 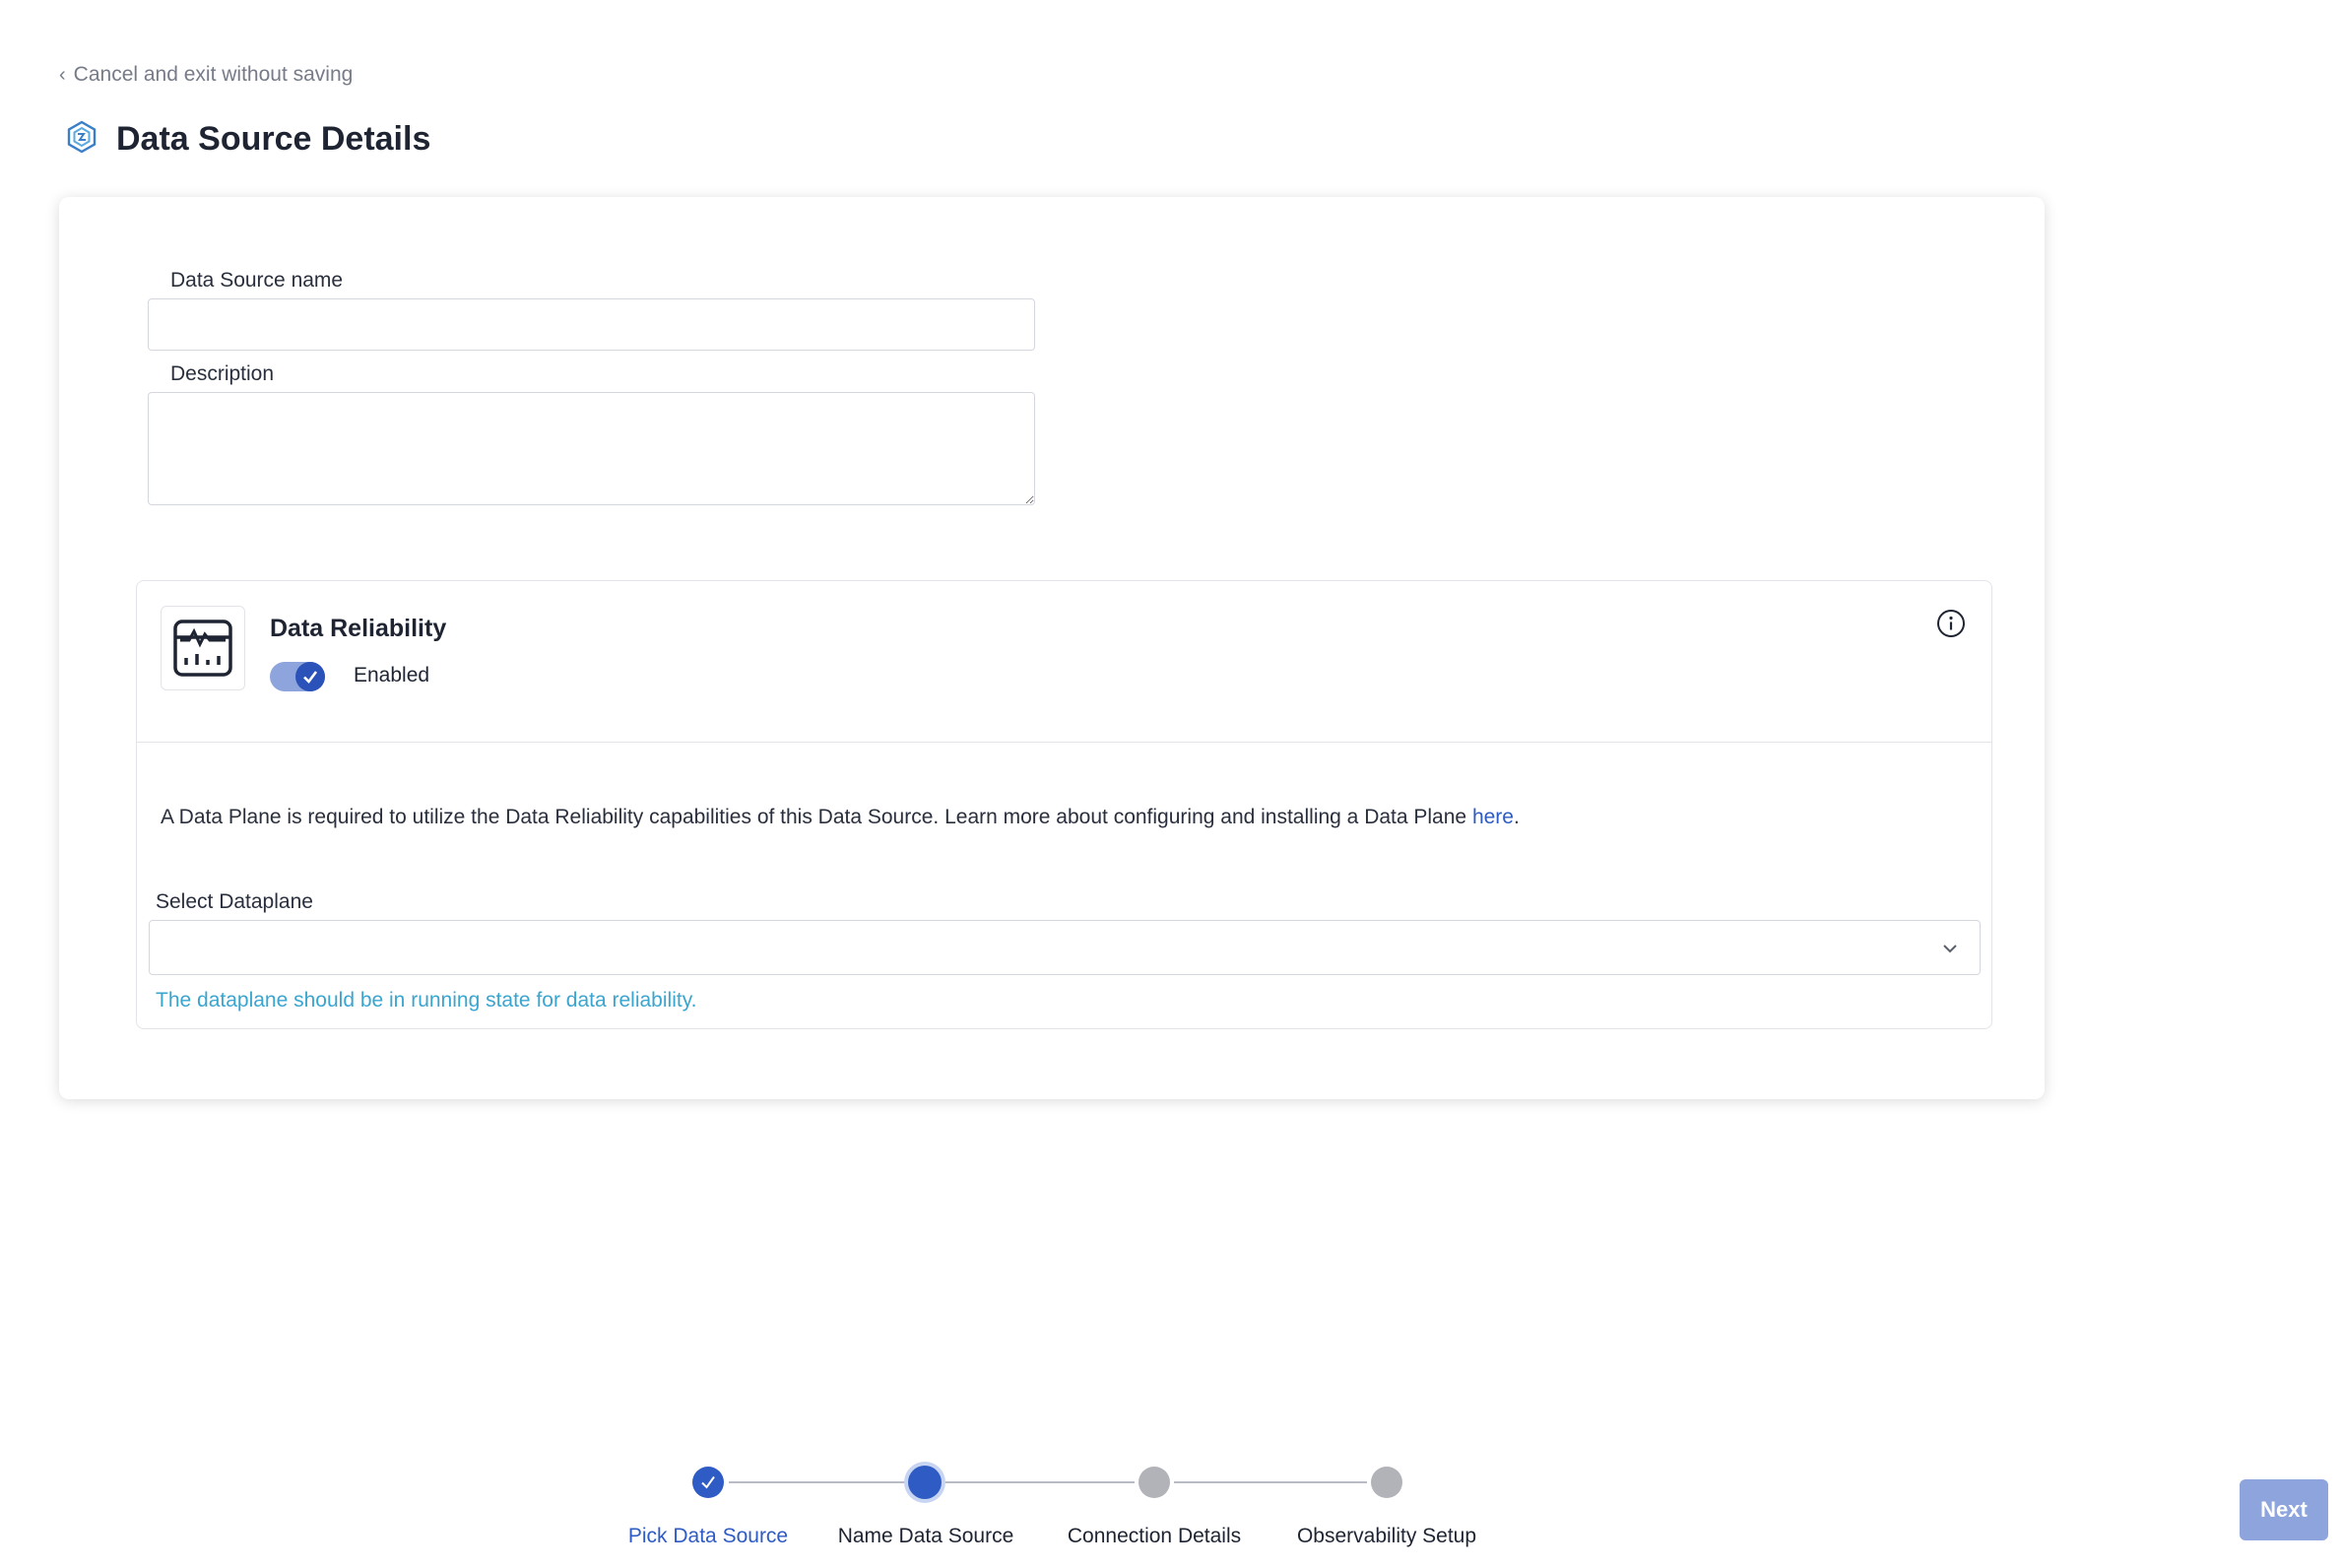 I want to click on dataplane-note-suffix: ., so click(x=1517, y=817).